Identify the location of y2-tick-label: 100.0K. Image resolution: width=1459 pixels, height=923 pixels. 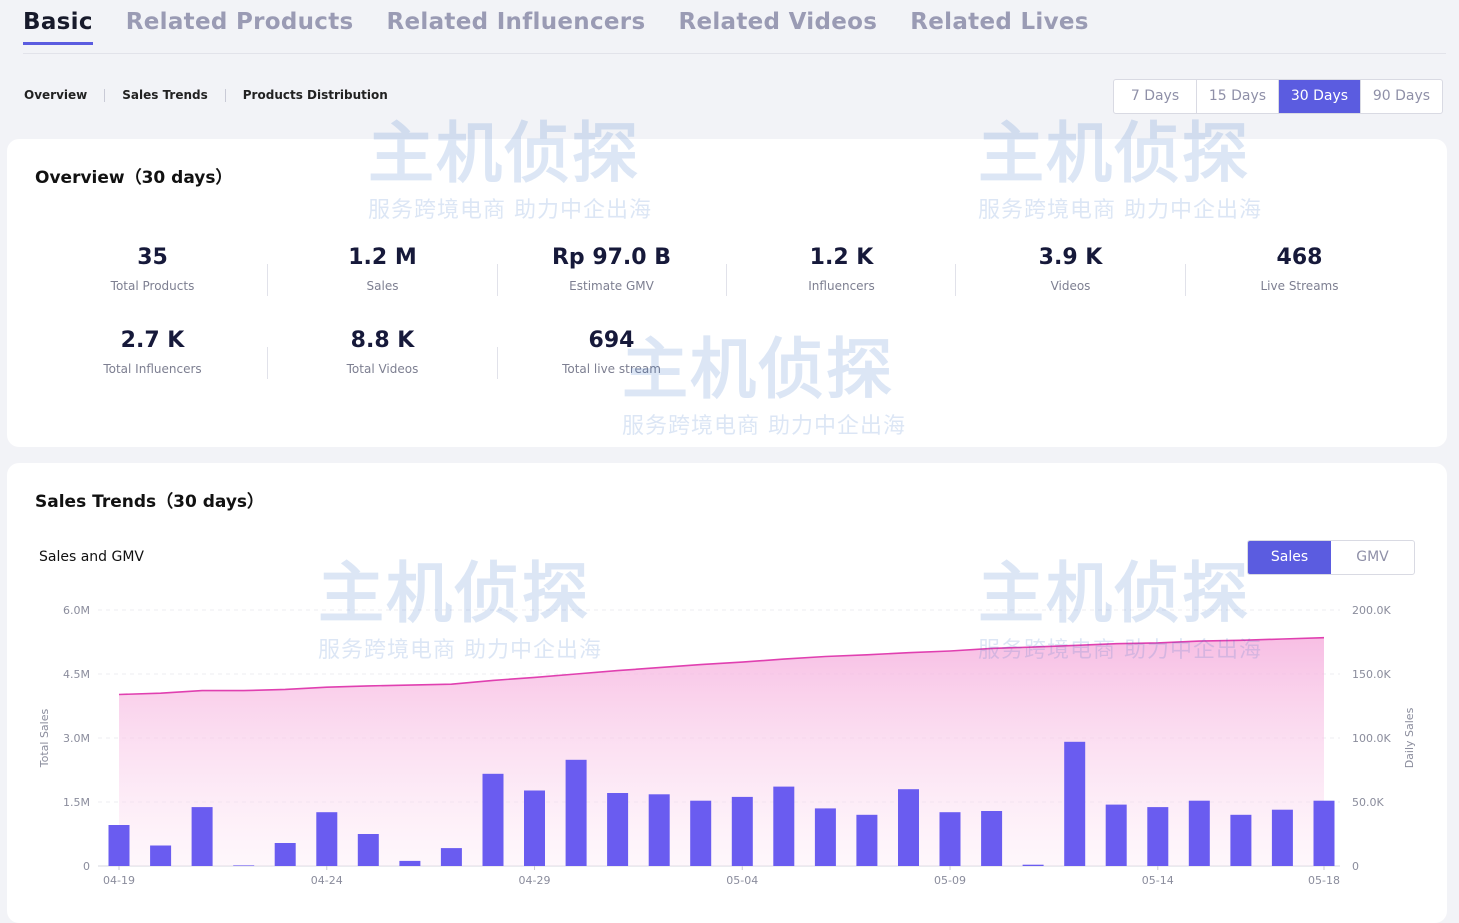
(1371, 738).